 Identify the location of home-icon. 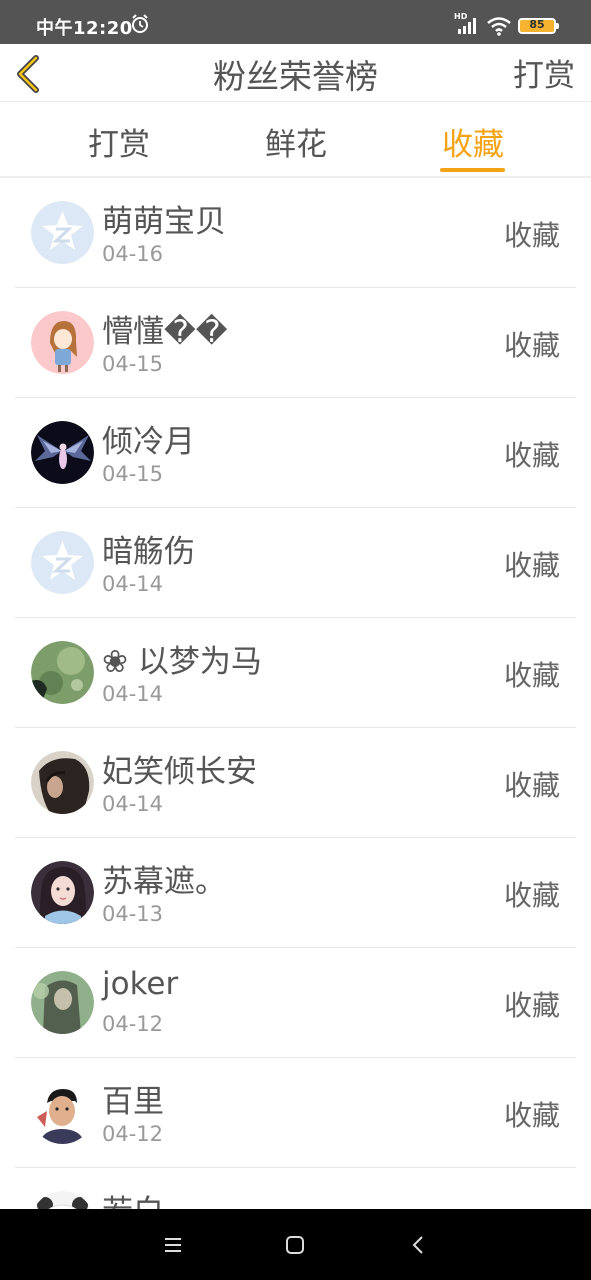
(295, 1245).